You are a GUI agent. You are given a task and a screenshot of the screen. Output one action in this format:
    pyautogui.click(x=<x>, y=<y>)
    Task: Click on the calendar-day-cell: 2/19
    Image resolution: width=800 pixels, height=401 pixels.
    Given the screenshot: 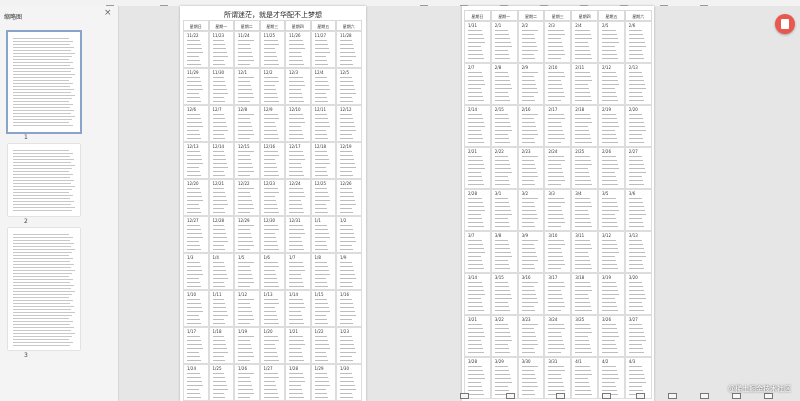 What is the action you would take?
    pyautogui.click(x=611, y=126)
    